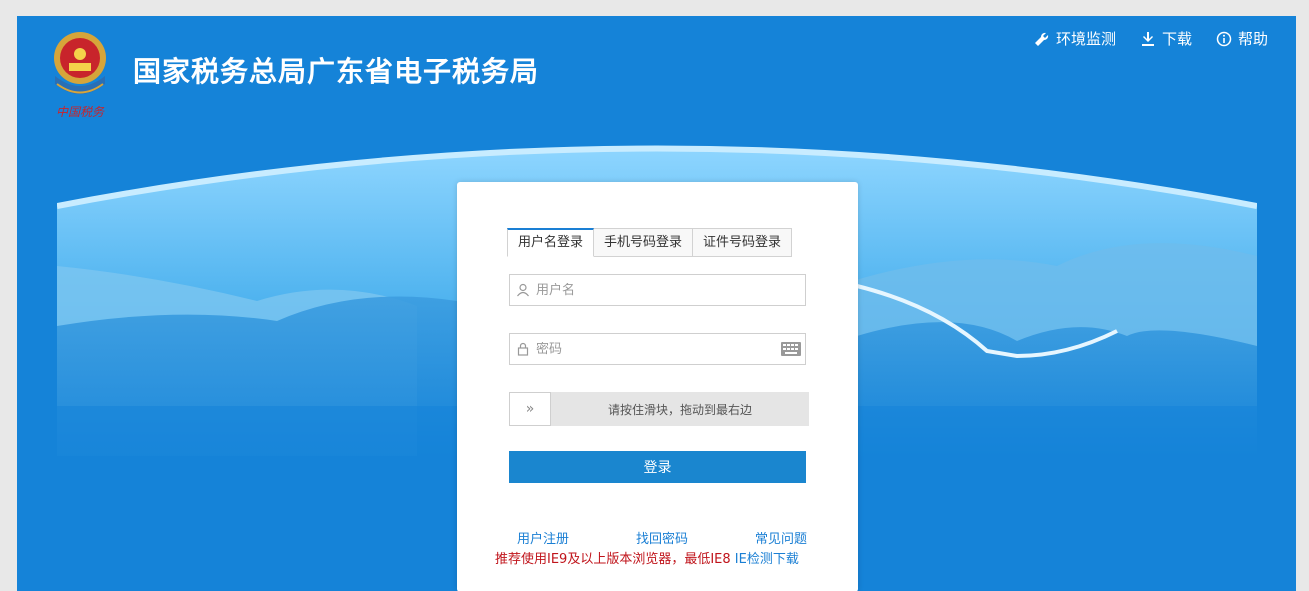 The height and width of the screenshot is (591, 1309). I want to click on user-icon, so click(523, 290).